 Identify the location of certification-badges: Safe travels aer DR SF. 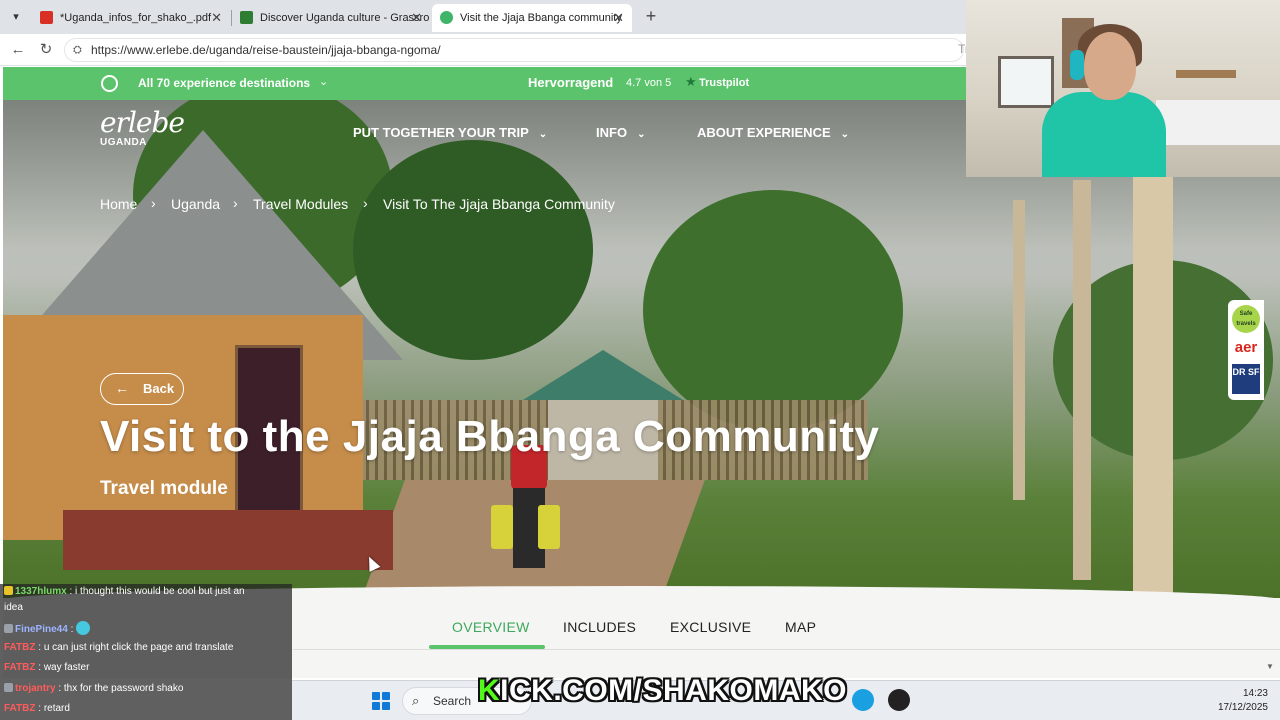
(1246, 350).